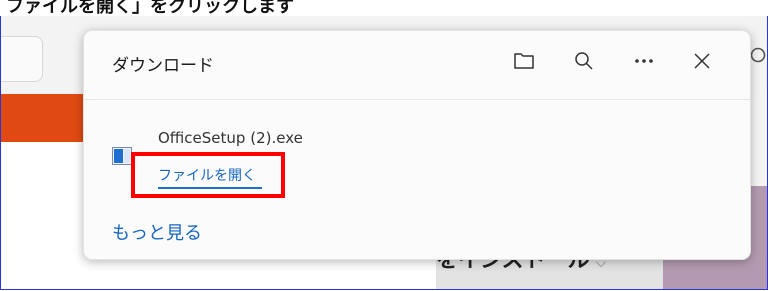 The width and height of the screenshot is (768, 291). I want to click on installer-file-icon, so click(122, 156).